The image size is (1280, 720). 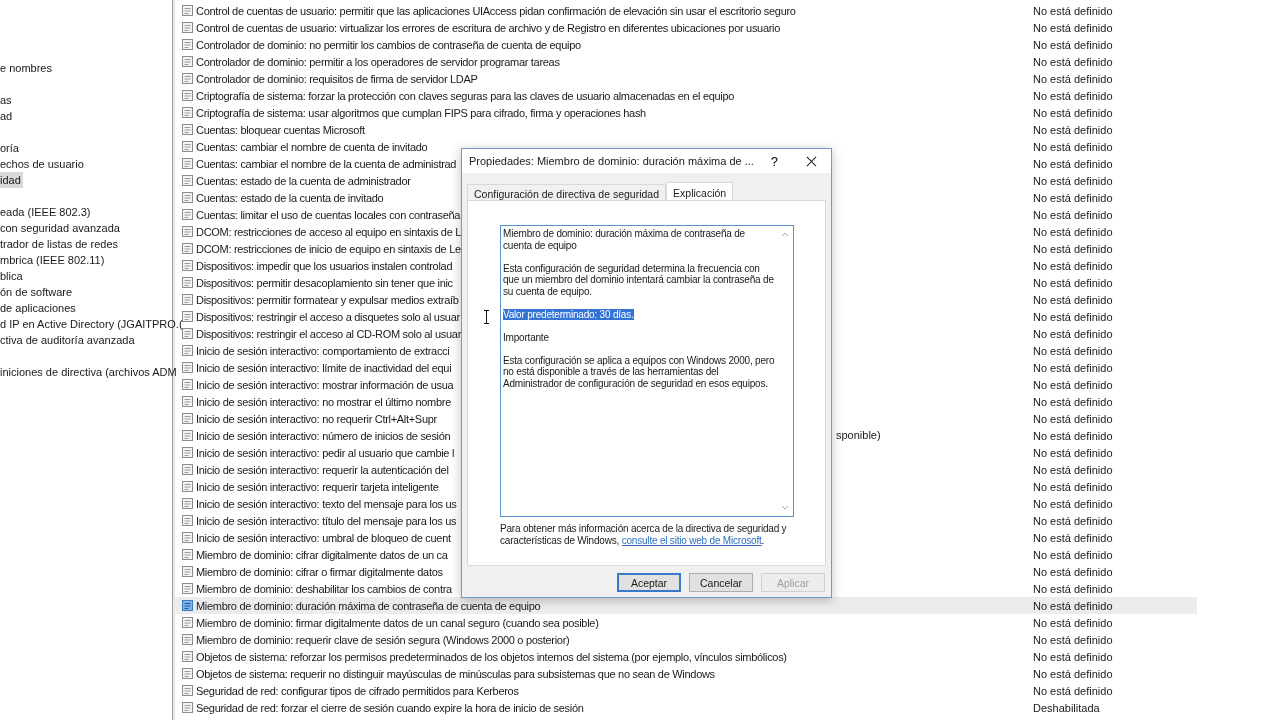 I want to click on policy-name: Cuentas: cambiar el nombre de la cuenta de administrad, so click(x=326, y=163).